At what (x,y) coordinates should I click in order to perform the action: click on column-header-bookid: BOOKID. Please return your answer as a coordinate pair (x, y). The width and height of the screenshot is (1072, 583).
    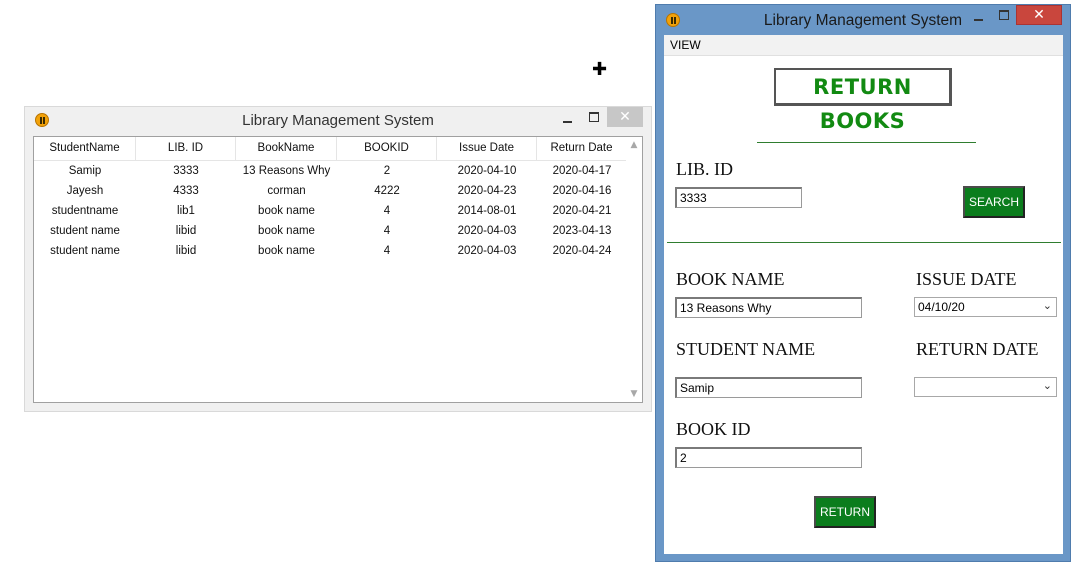
    Looking at the image, I should click on (387, 148).